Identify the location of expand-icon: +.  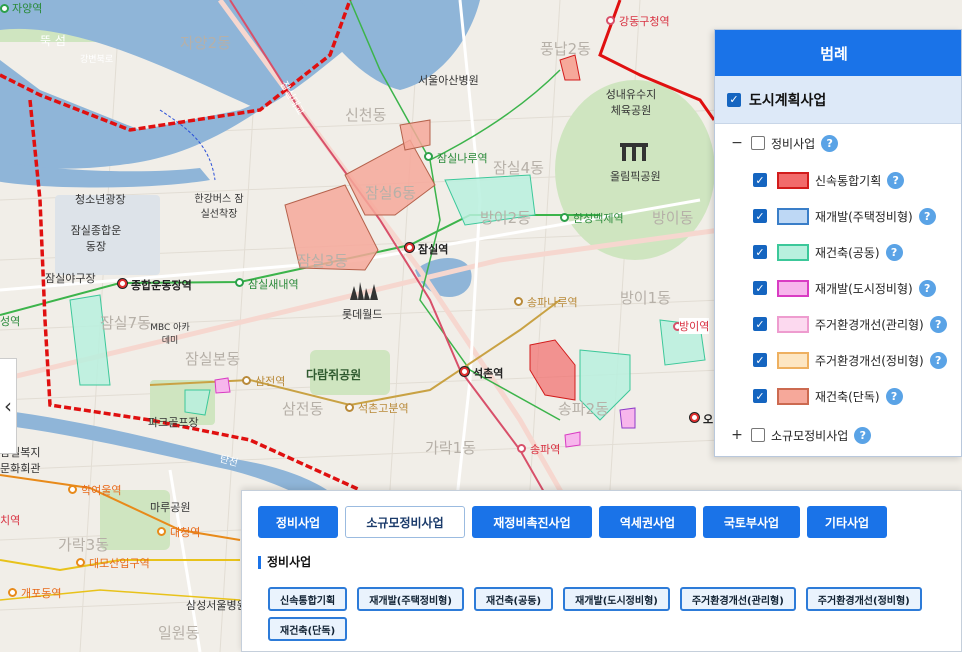
(737, 435).